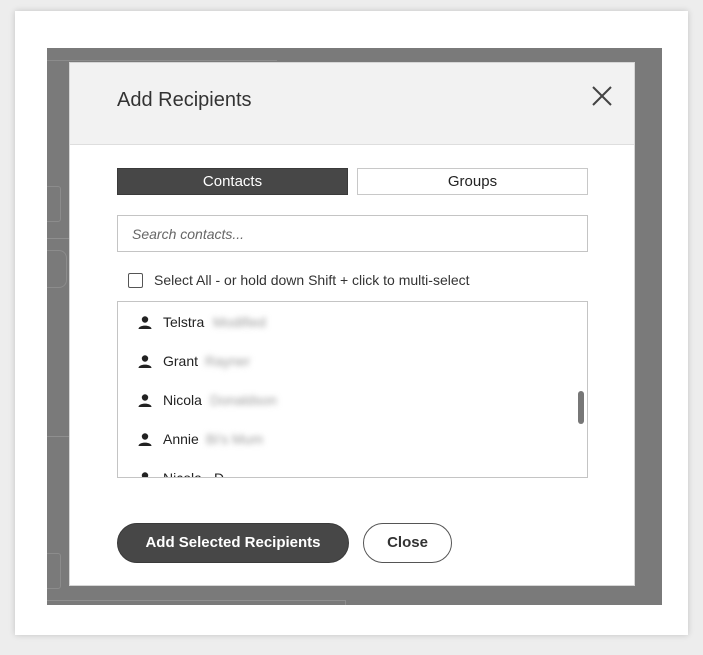 The image size is (703, 655). I want to click on list-item: Annie Bi's Mum, so click(352, 438).